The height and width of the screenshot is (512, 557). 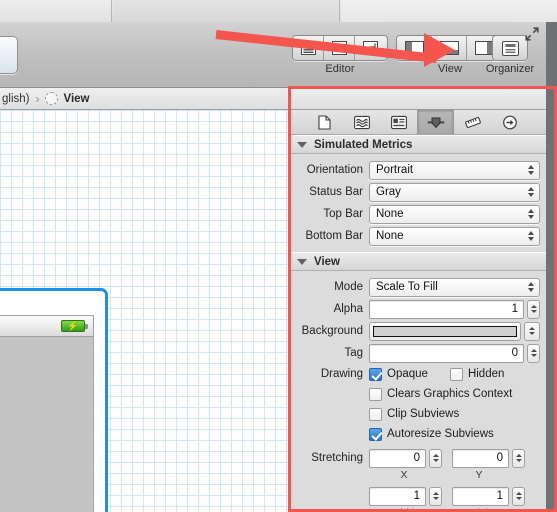 I want to click on sublabel-x: X, so click(x=404, y=475).